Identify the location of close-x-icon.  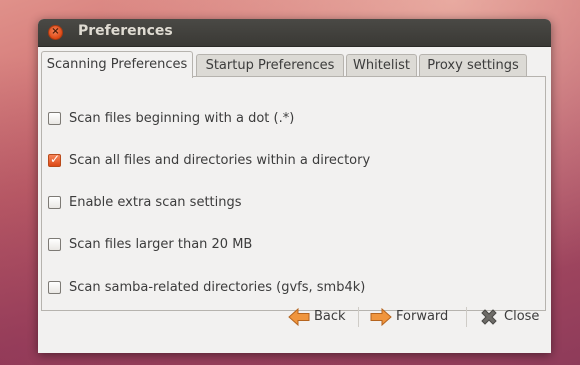
(489, 317).